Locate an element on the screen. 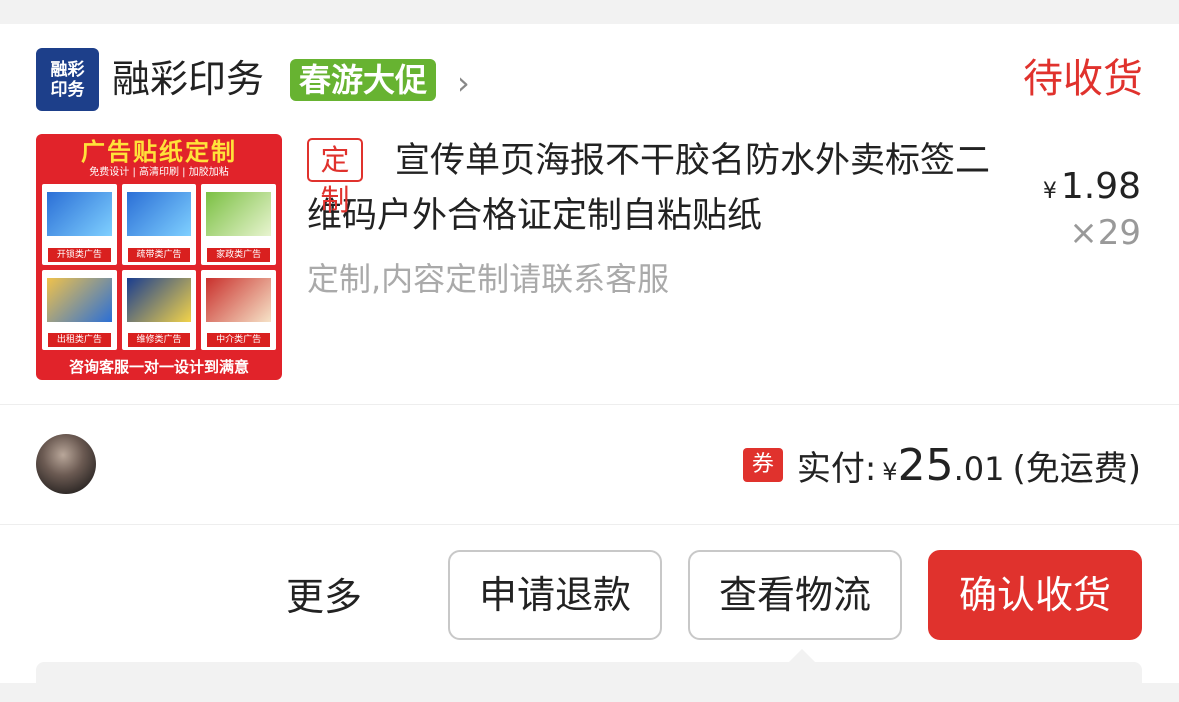  thumbnail-cell: 出租类广告 is located at coordinates (79, 309).